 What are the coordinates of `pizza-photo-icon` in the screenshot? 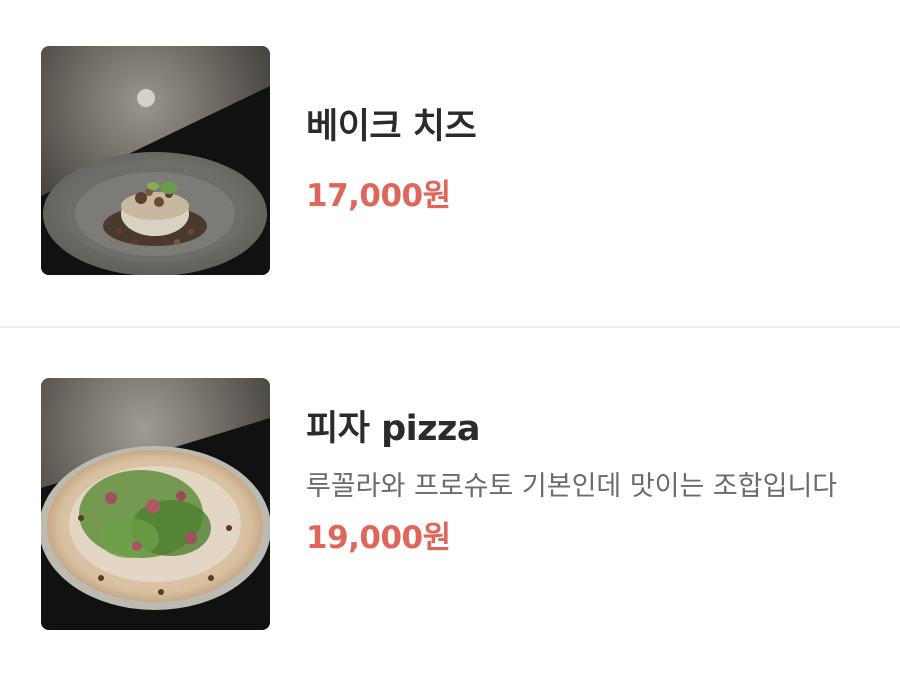 It's located at (155, 504).